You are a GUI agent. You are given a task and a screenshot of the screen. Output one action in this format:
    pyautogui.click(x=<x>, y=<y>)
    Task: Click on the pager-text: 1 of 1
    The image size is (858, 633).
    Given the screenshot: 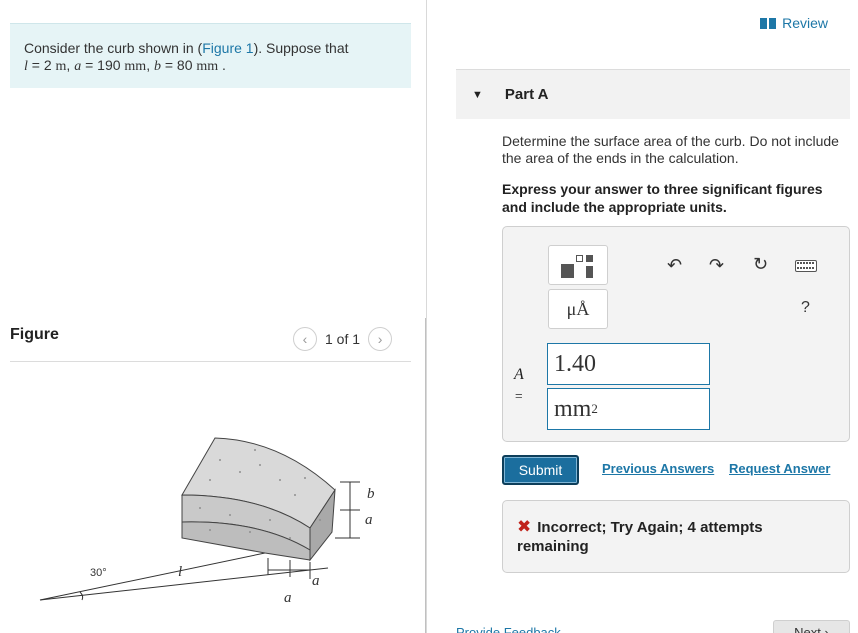 What is the action you would take?
    pyautogui.click(x=343, y=339)
    